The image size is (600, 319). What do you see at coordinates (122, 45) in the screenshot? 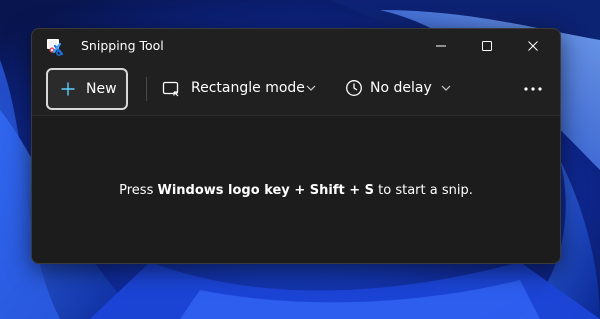
I see `window-title: Snipping Tool` at bounding box center [122, 45].